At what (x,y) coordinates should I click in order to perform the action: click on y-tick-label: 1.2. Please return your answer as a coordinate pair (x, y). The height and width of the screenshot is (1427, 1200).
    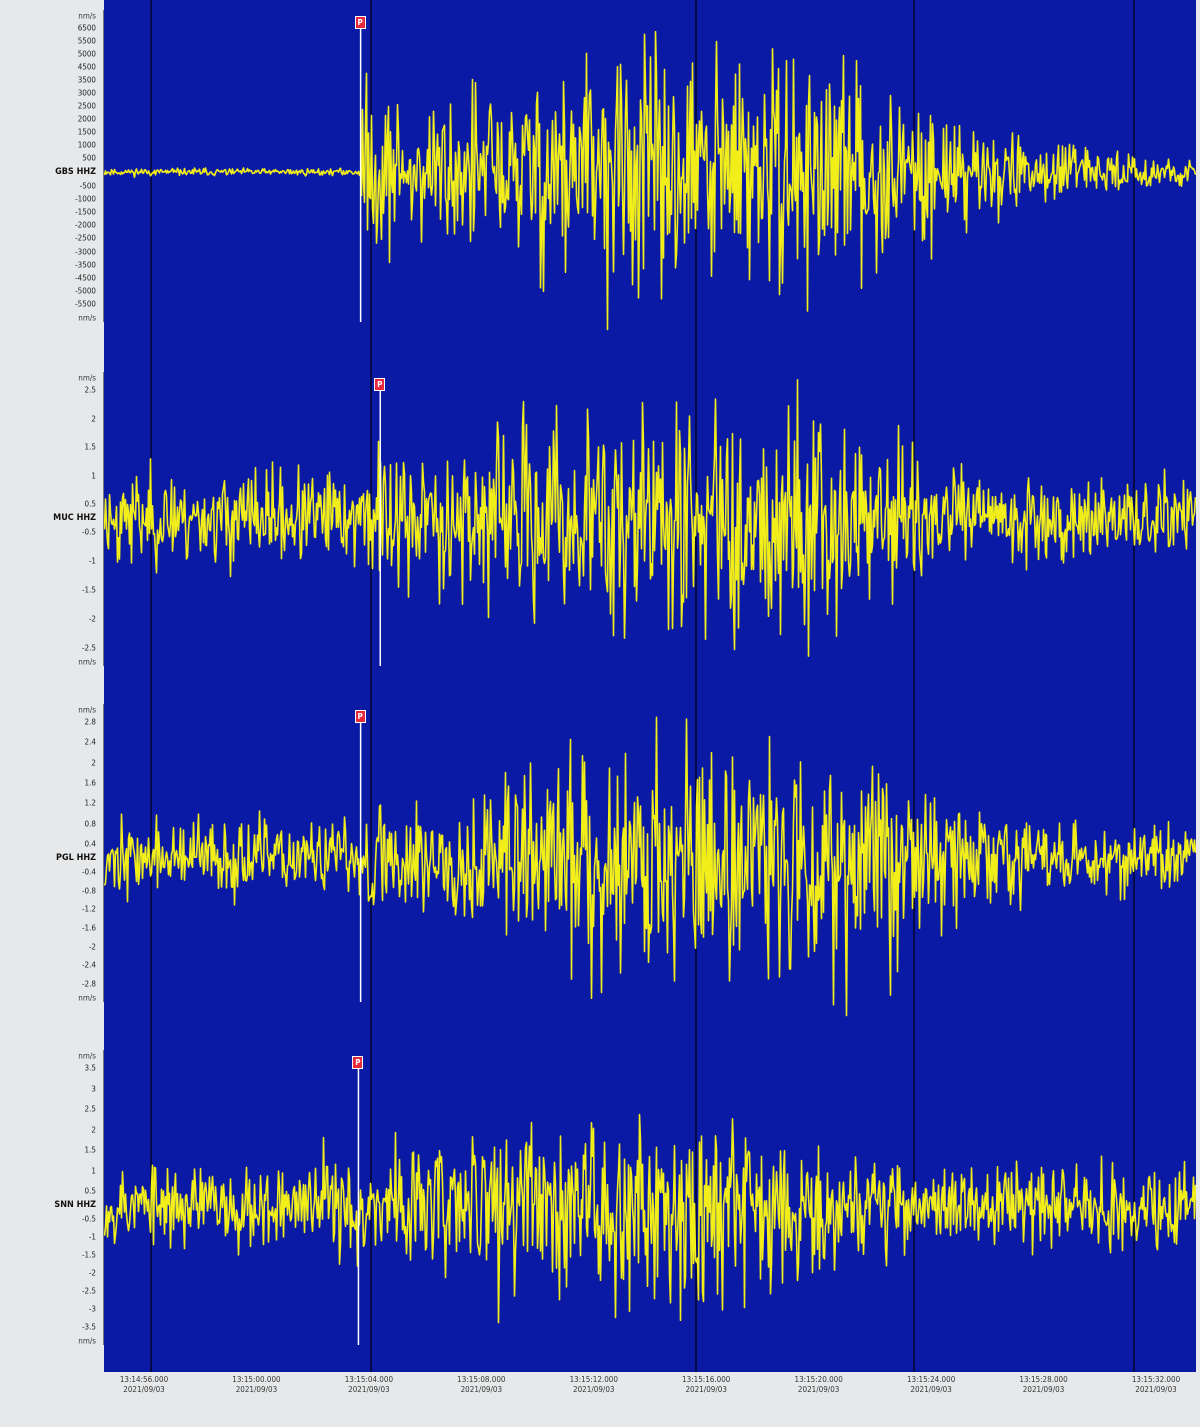
    Looking at the image, I should click on (90, 803).